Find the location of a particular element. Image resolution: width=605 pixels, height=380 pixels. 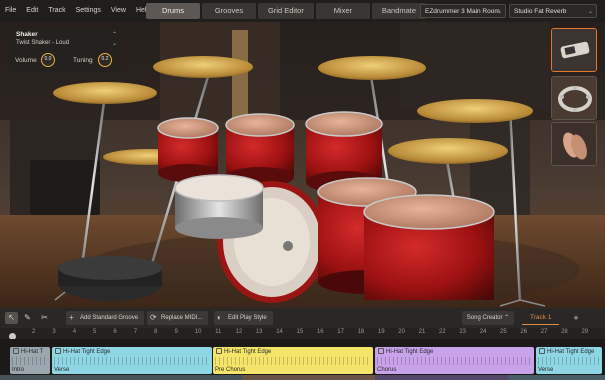

snare-drum is located at coordinates (219, 206).